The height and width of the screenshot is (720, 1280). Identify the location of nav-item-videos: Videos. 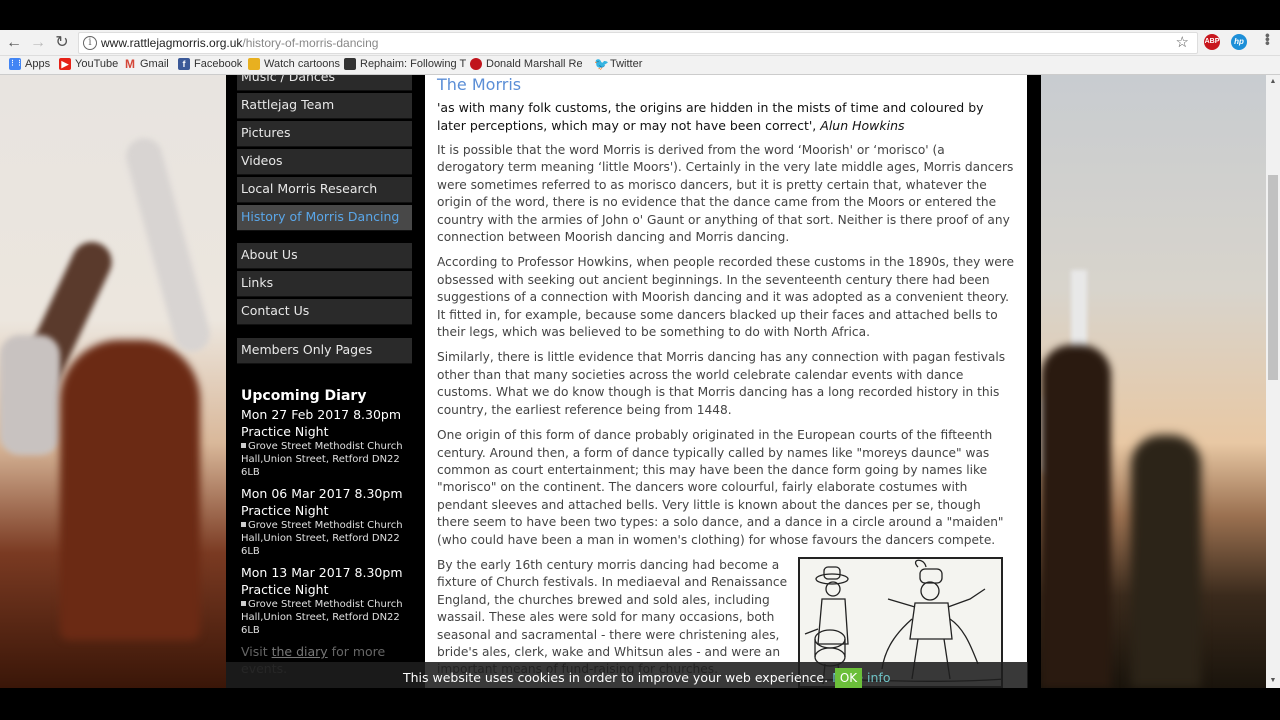
(324, 162).